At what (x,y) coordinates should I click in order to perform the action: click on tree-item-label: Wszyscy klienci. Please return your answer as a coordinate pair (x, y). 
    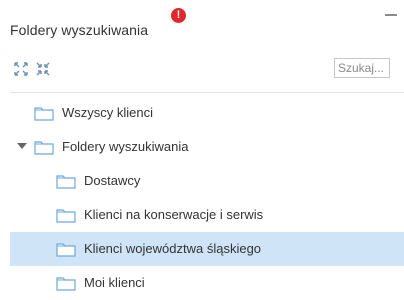
    Looking at the image, I should click on (108, 112).